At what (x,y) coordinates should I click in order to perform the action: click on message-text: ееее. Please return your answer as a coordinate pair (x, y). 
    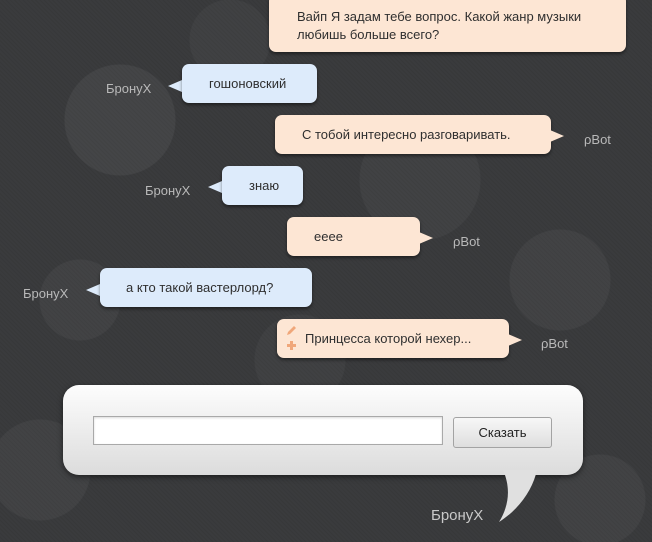
    Looking at the image, I should click on (328, 236).